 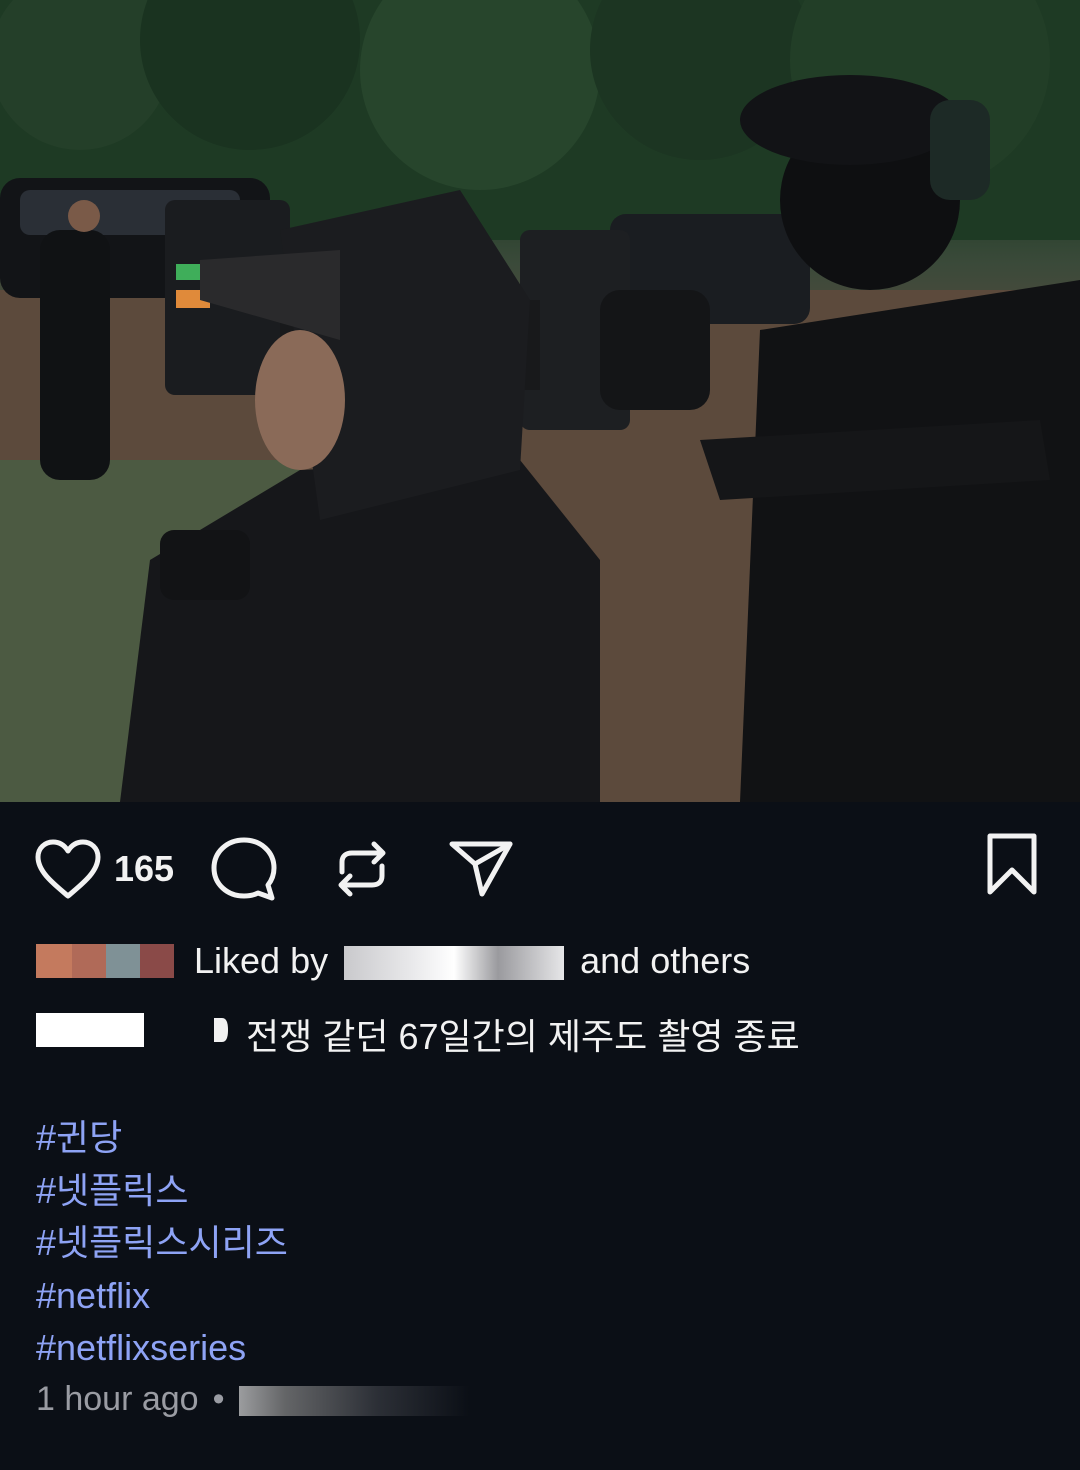 What do you see at coordinates (162, 1138) in the screenshot?
I see `hashtag-link: #귄당` at bounding box center [162, 1138].